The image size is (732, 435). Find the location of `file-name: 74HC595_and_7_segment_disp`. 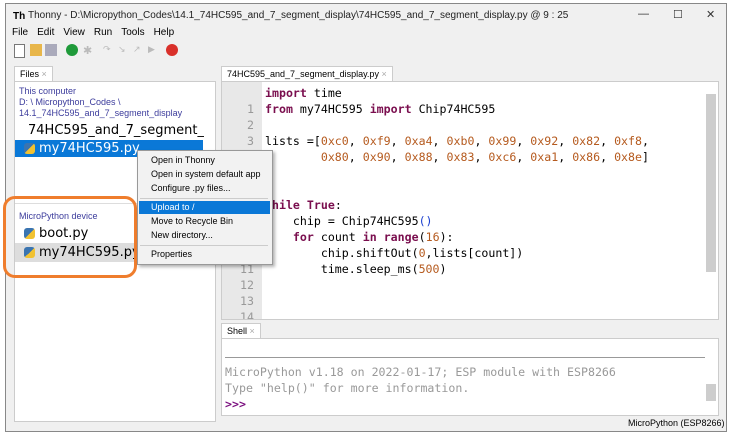

file-name: 74HC595_and_7_segment_disp is located at coordinates (116, 130).